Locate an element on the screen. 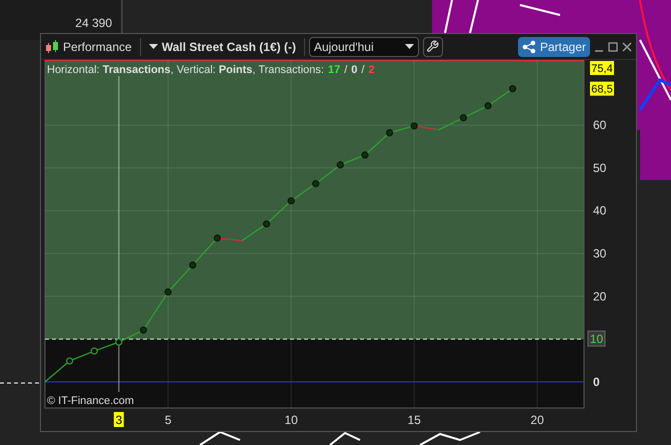 The height and width of the screenshot is (445, 671). price-label: 24 390 is located at coordinates (93, 23).